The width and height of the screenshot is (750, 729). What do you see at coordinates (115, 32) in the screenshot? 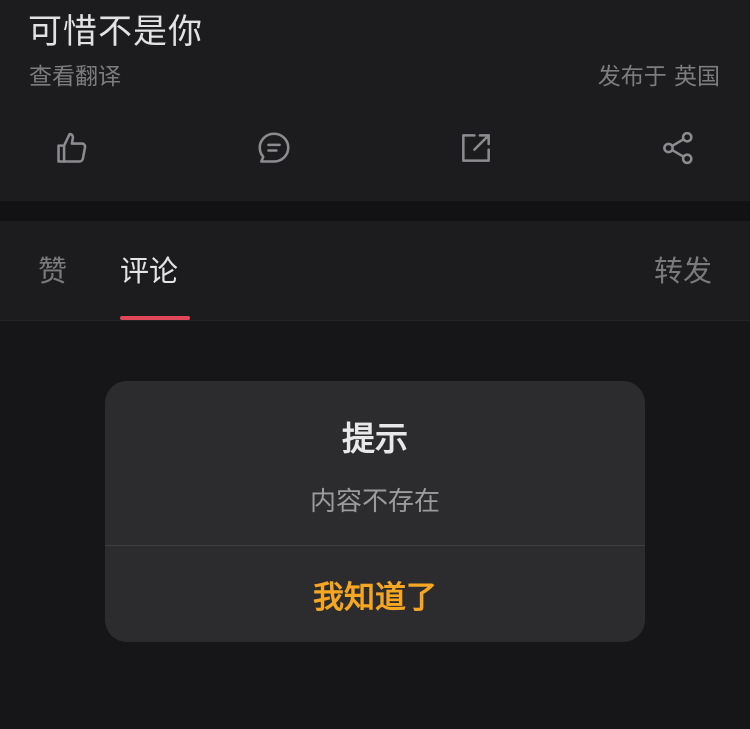
I see `post-text: 可惜不是你` at bounding box center [115, 32].